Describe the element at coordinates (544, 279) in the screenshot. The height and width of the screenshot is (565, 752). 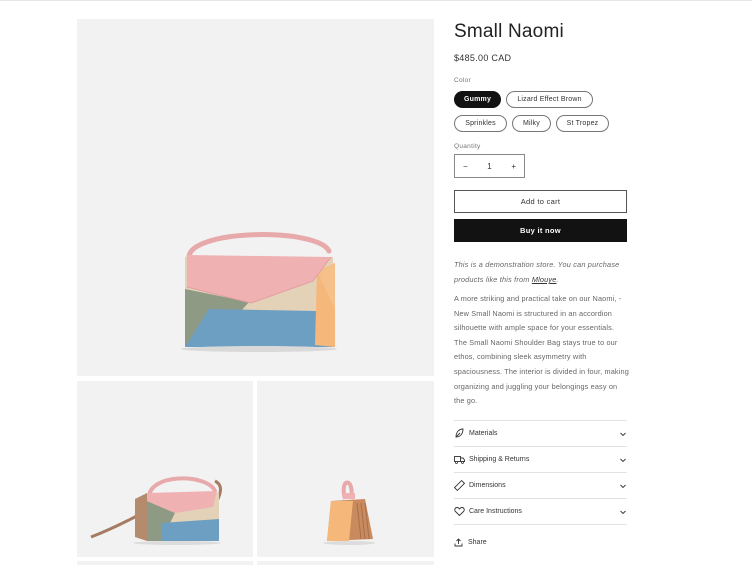
I see `store-link: Mlouye` at that location.